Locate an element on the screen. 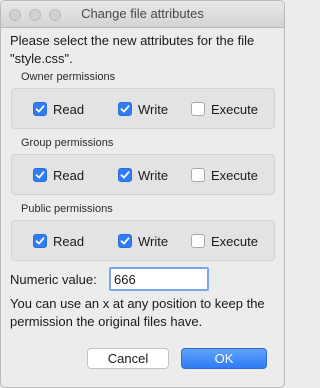 The height and width of the screenshot is (388, 320). title-bar: Change file attributes is located at coordinates (142, 14).